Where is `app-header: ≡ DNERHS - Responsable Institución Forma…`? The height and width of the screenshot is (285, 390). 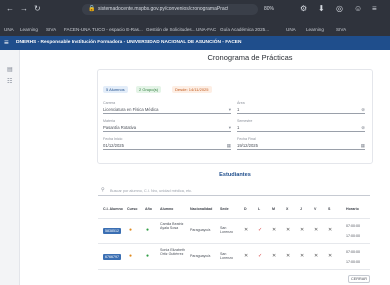
app-header: ≡ DNERHS - Responsable Institución Forma… is located at coordinates (195, 43).